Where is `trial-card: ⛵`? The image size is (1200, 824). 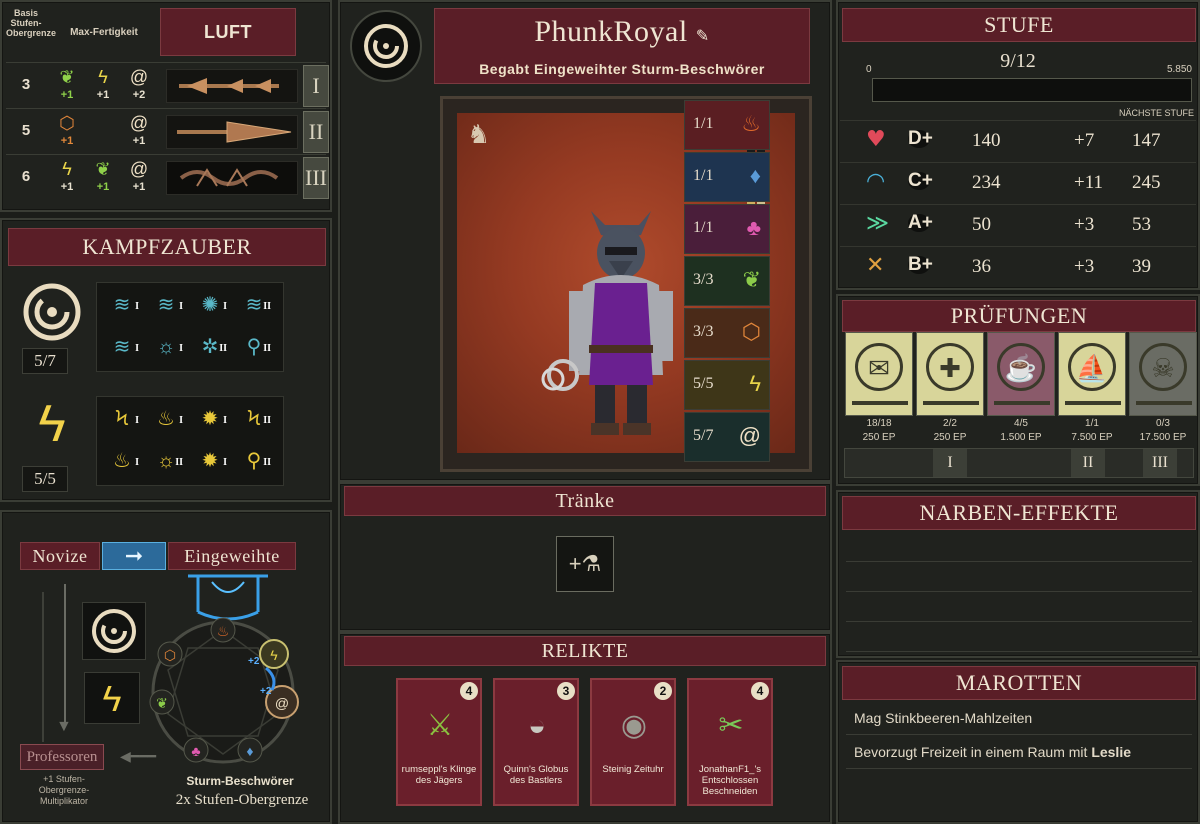 trial-card: ⛵ is located at coordinates (1092, 374).